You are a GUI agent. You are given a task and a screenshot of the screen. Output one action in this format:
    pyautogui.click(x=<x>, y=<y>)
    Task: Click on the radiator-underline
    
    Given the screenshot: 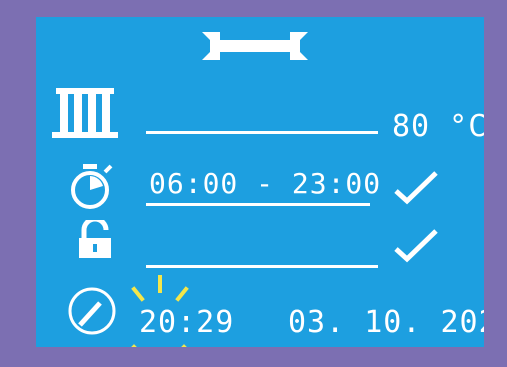 What is the action you would take?
    pyautogui.click(x=262, y=132)
    